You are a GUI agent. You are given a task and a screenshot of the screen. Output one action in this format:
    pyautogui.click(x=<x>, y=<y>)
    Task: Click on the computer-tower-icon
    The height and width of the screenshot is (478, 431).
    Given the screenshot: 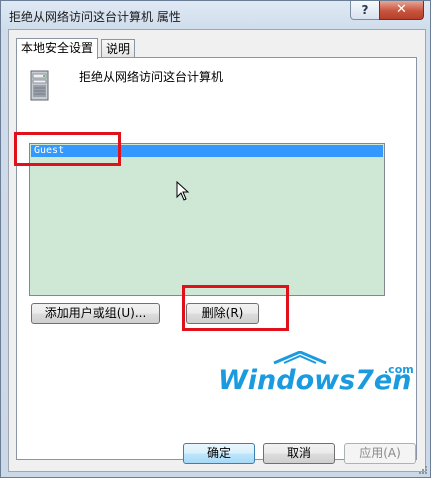 What is the action you would take?
    pyautogui.click(x=39, y=85)
    